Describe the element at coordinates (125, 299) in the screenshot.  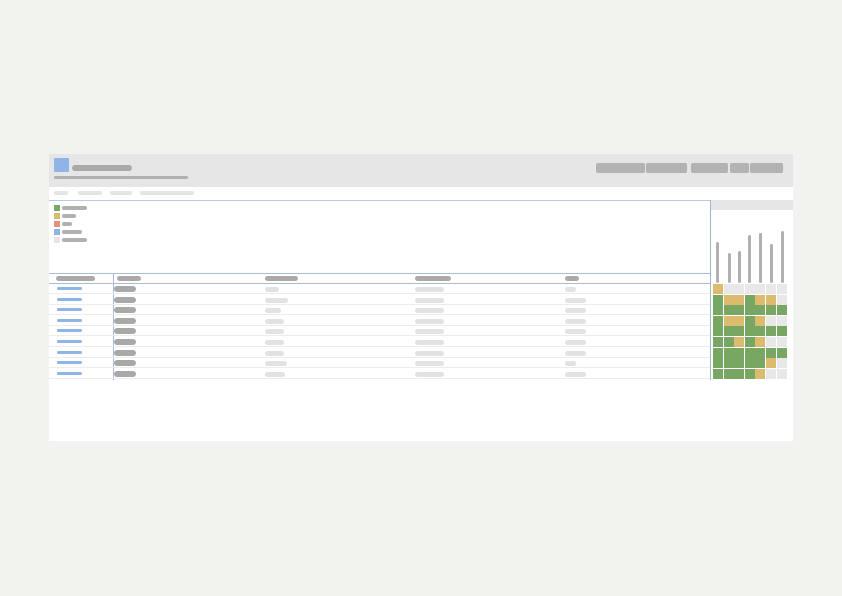
I see `row-status-badge` at that location.